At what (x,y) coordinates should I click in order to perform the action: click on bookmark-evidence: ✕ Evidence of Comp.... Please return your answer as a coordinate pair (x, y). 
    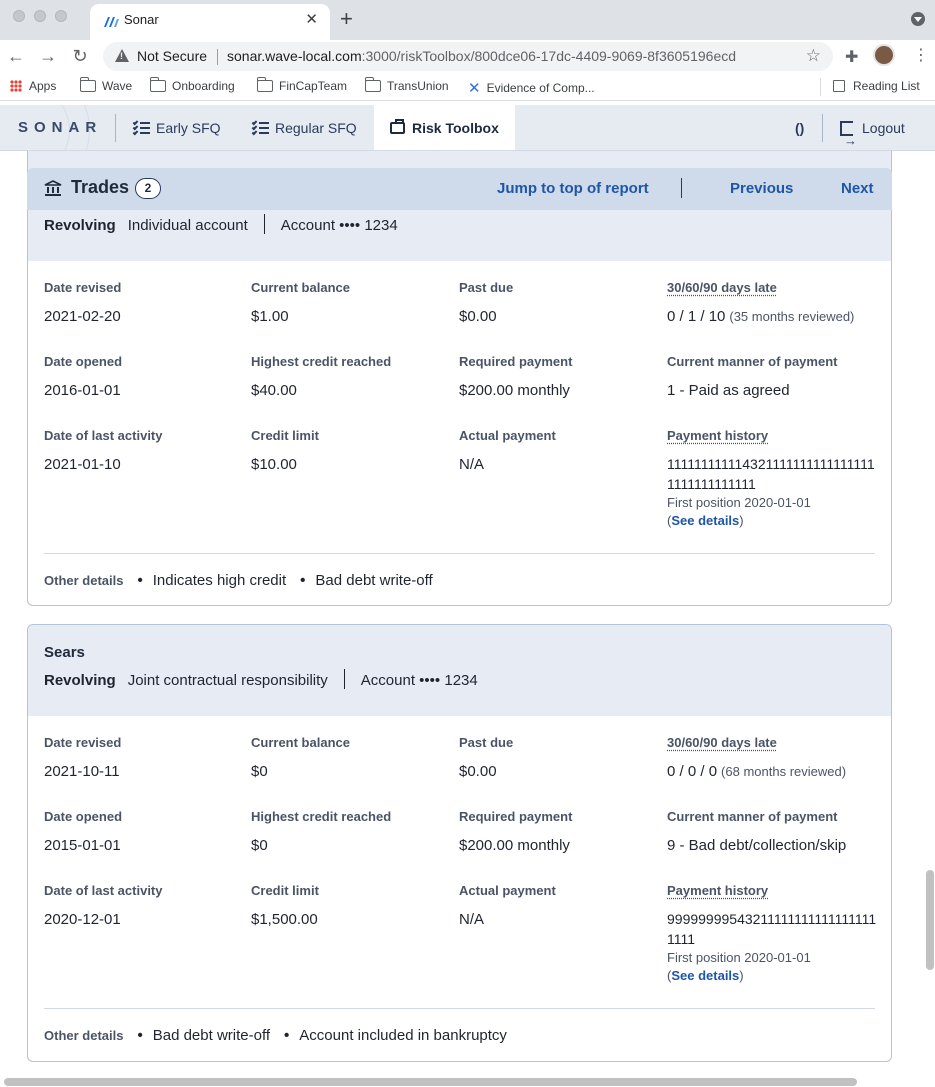
    Looking at the image, I should click on (531, 88).